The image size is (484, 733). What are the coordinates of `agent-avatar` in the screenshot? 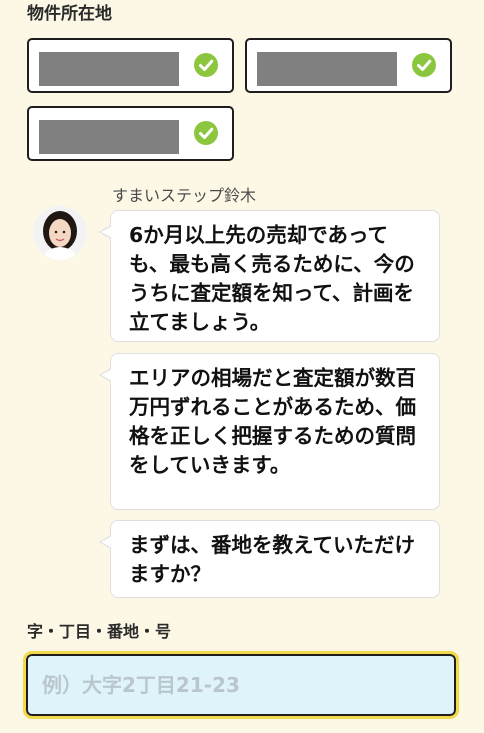 It's located at (60, 233).